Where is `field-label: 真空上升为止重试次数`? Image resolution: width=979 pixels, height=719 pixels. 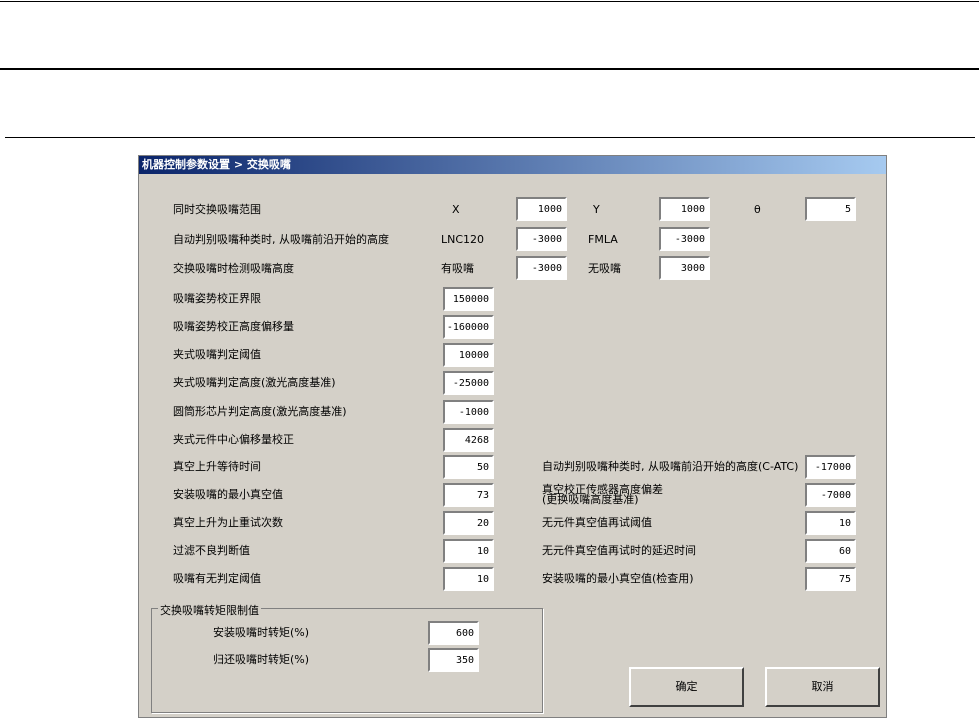
field-label: 真空上升为止重试次数 is located at coordinates (228, 522).